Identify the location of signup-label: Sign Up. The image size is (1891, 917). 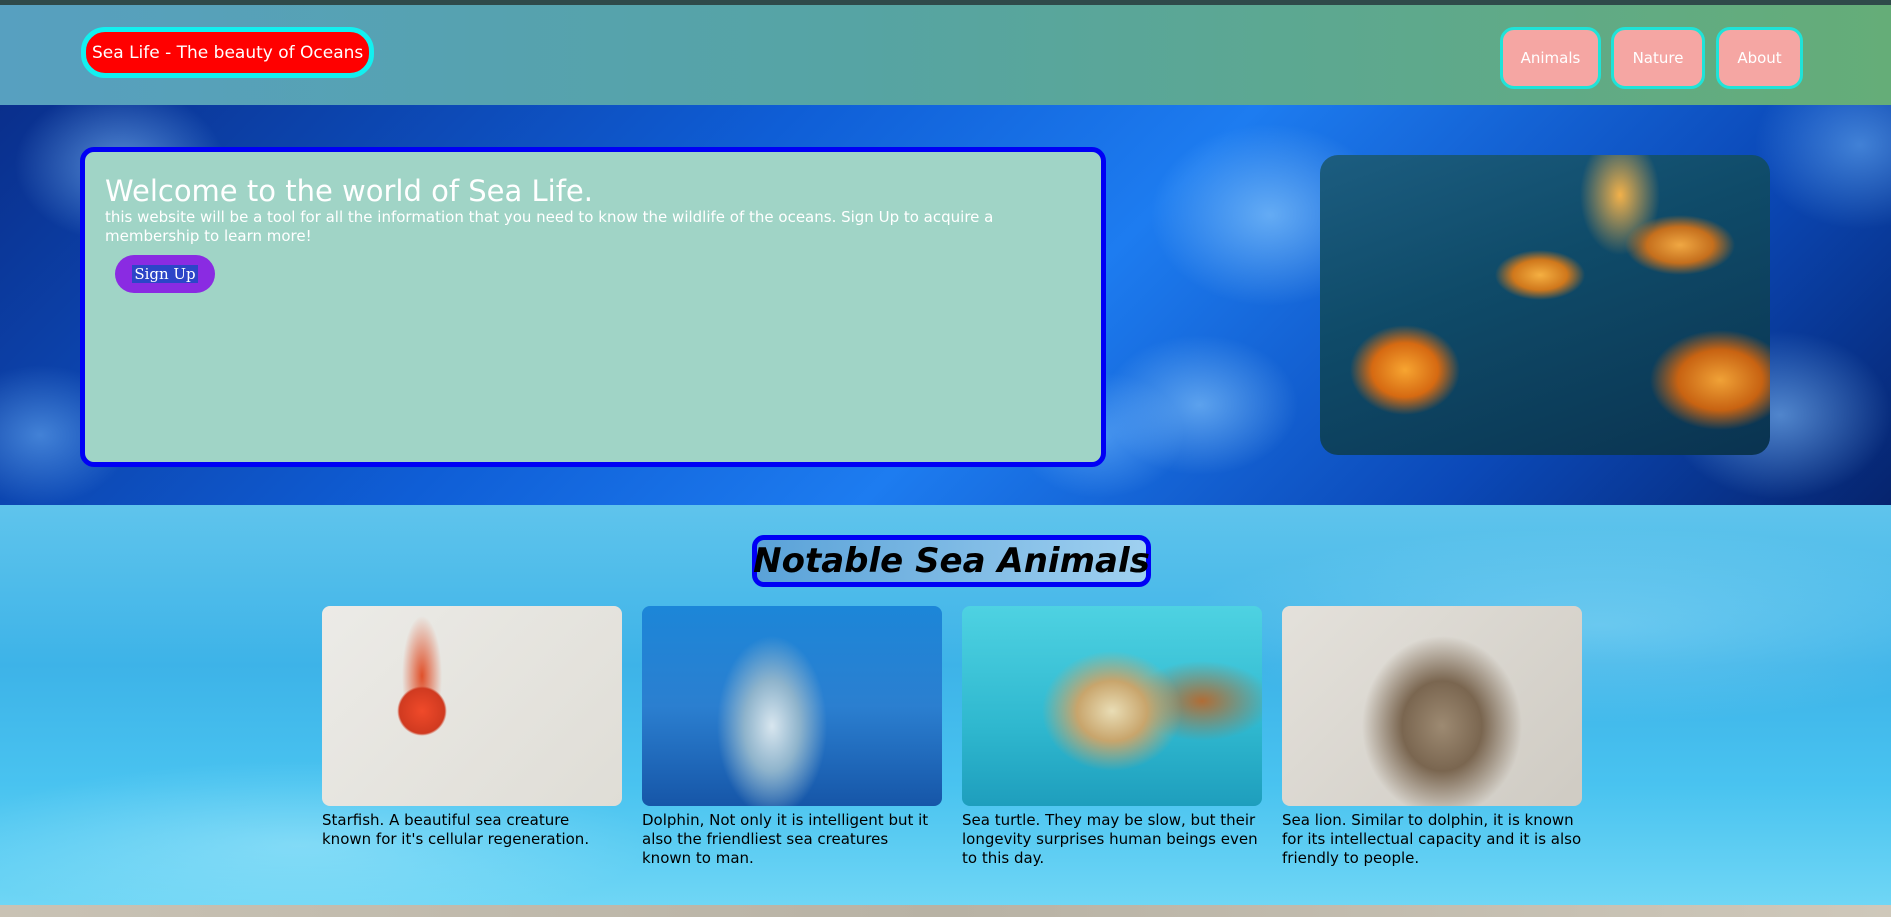
(165, 274).